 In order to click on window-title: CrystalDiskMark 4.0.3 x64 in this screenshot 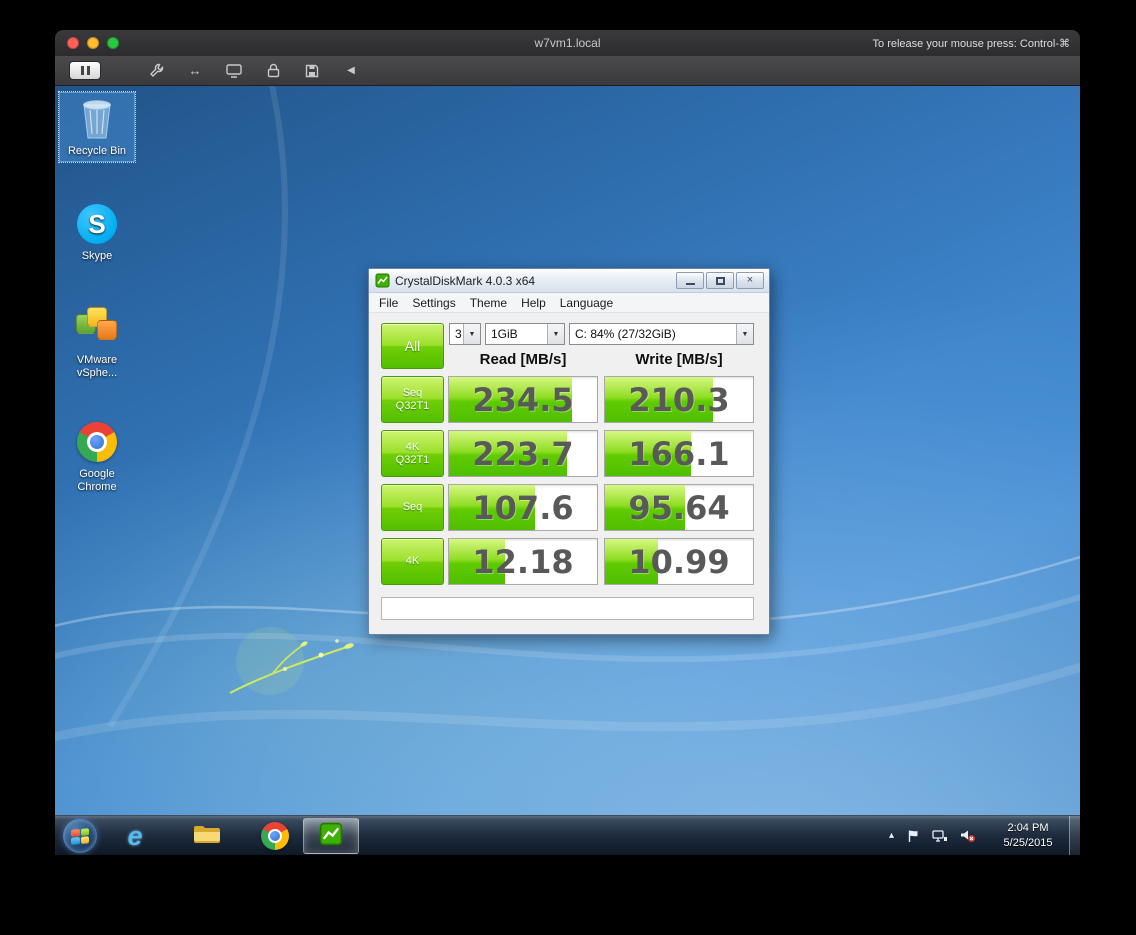, I will do `click(465, 280)`.